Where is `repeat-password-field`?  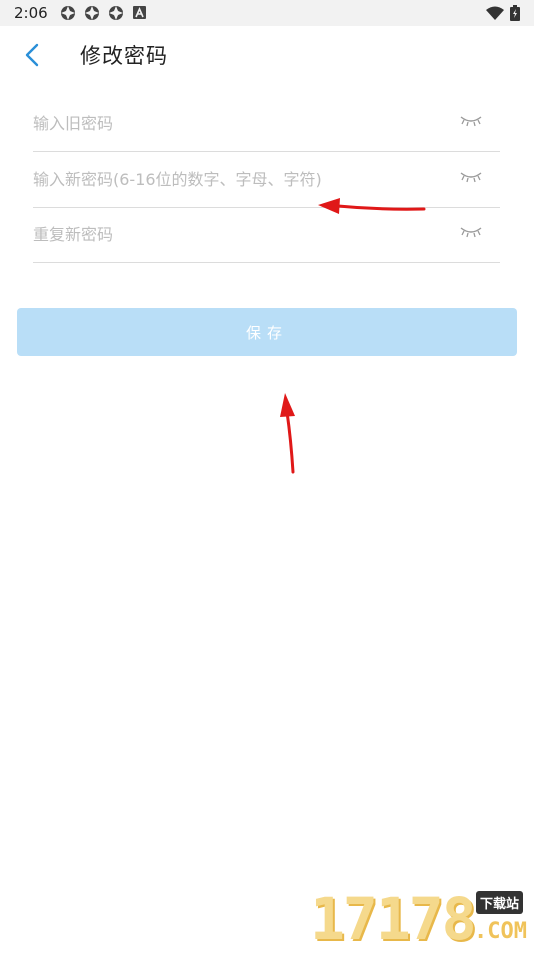 repeat-password-field is located at coordinates (266, 235).